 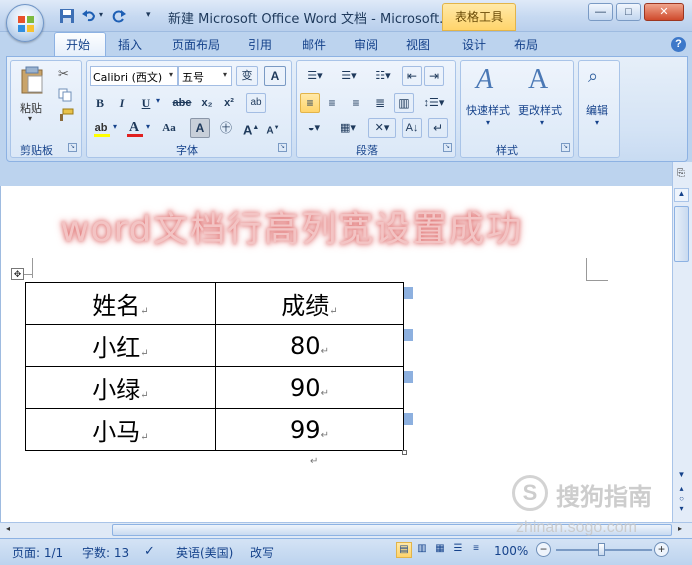 I want to click on justify-button: ≣, so click(x=380, y=103).